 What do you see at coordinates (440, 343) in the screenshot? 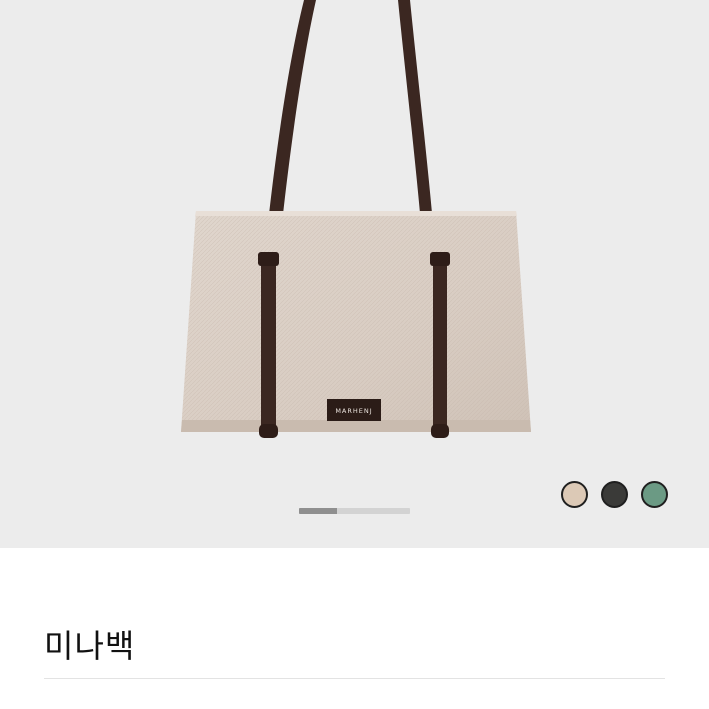
I see `right-strap-front` at bounding box center [440, 343].